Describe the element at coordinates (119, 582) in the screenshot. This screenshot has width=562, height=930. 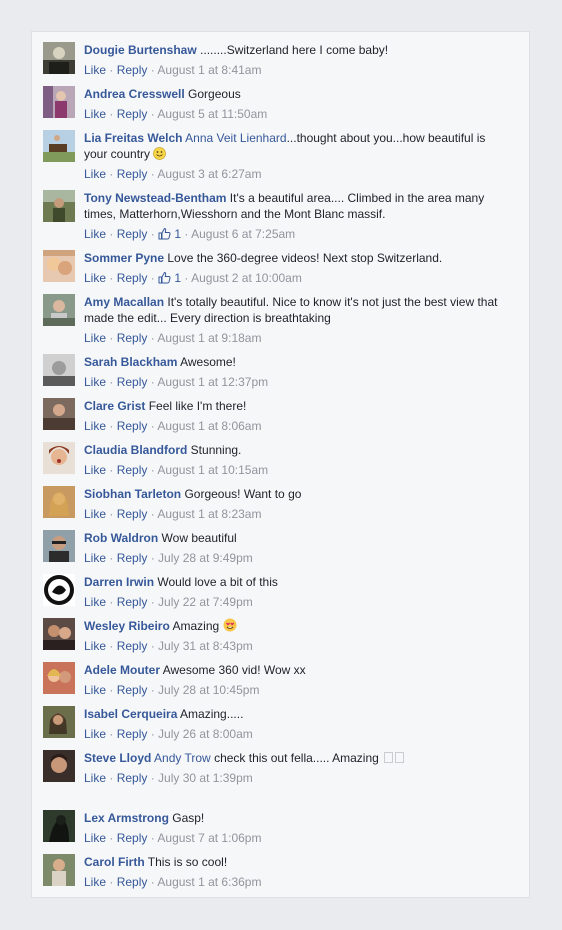
I see `comment-author: Darren Irwin` at that location.